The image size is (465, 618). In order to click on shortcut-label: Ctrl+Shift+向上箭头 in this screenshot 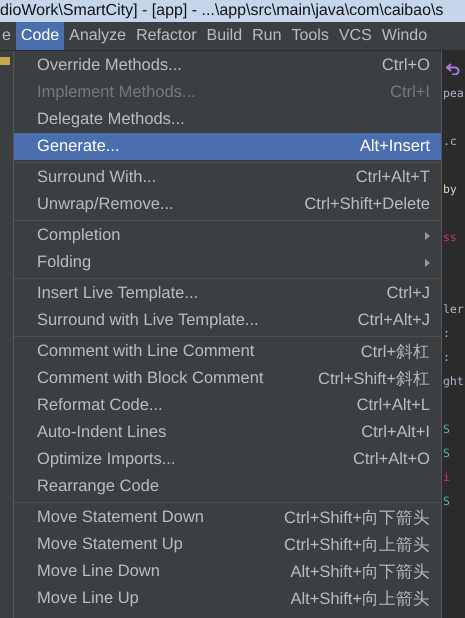, I will do `click(357, 545)`.